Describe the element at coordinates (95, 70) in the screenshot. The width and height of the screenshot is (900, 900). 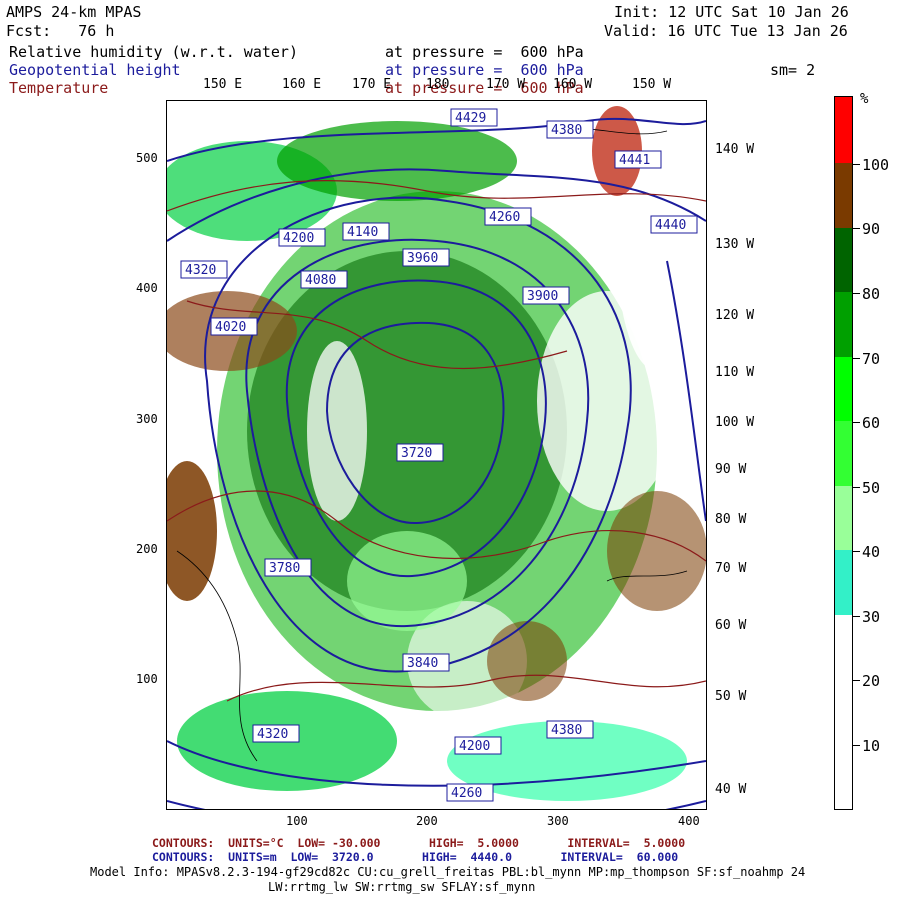
I see `field-height-name: Geopotential height` at that location.